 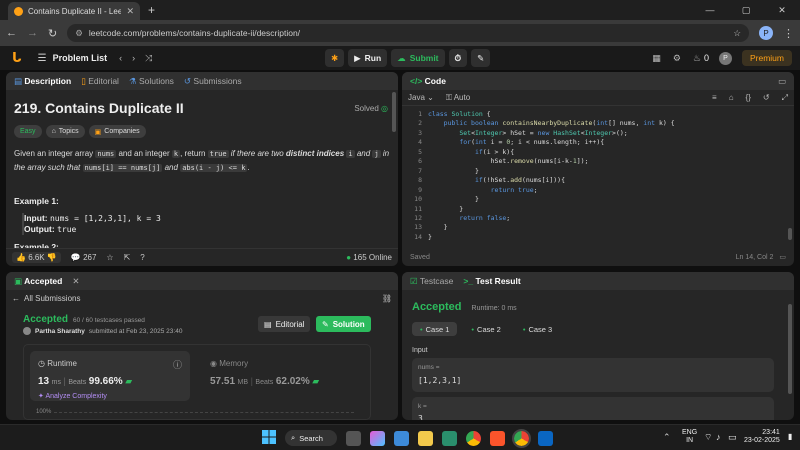 What do you see at coordinates (473, 438) in the screenshot?
I see `chrome-icon` at bounding box center [473, 438].